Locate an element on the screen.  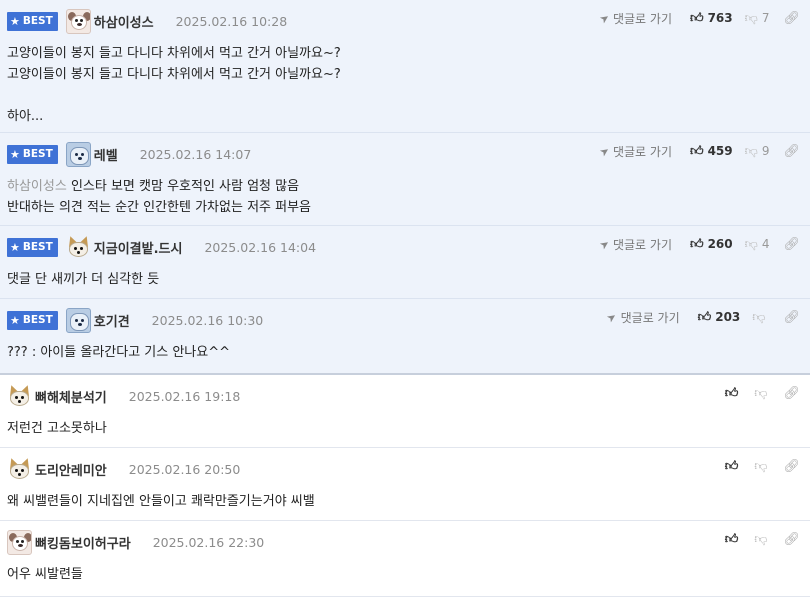
comment-date: 2025.02.16 14:07 is located at coordinates (195, 154).